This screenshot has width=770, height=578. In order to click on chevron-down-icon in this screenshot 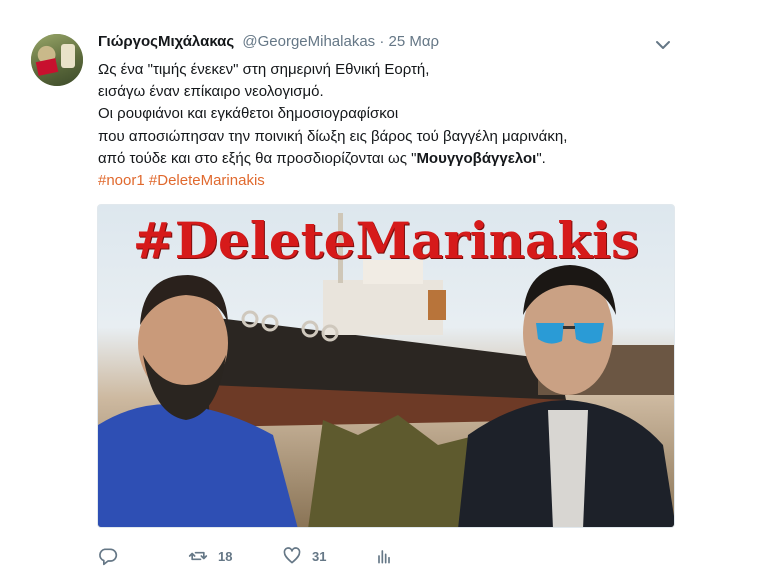, I will do `click(663, 45)`.